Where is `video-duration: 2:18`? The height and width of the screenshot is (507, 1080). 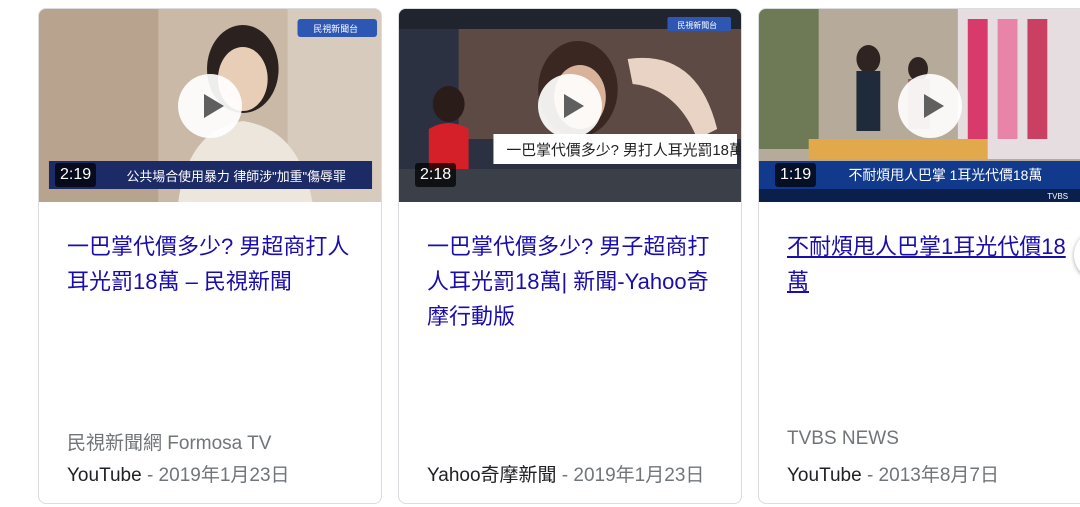 video-duration: 2:18 is located at coordinates (436, 175).